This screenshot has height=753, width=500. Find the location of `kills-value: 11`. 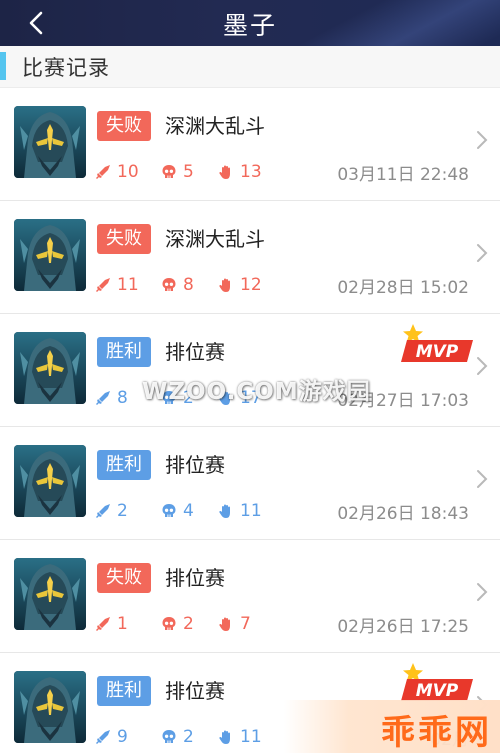

kills-value: 11 is located at coordinates (128, 285).